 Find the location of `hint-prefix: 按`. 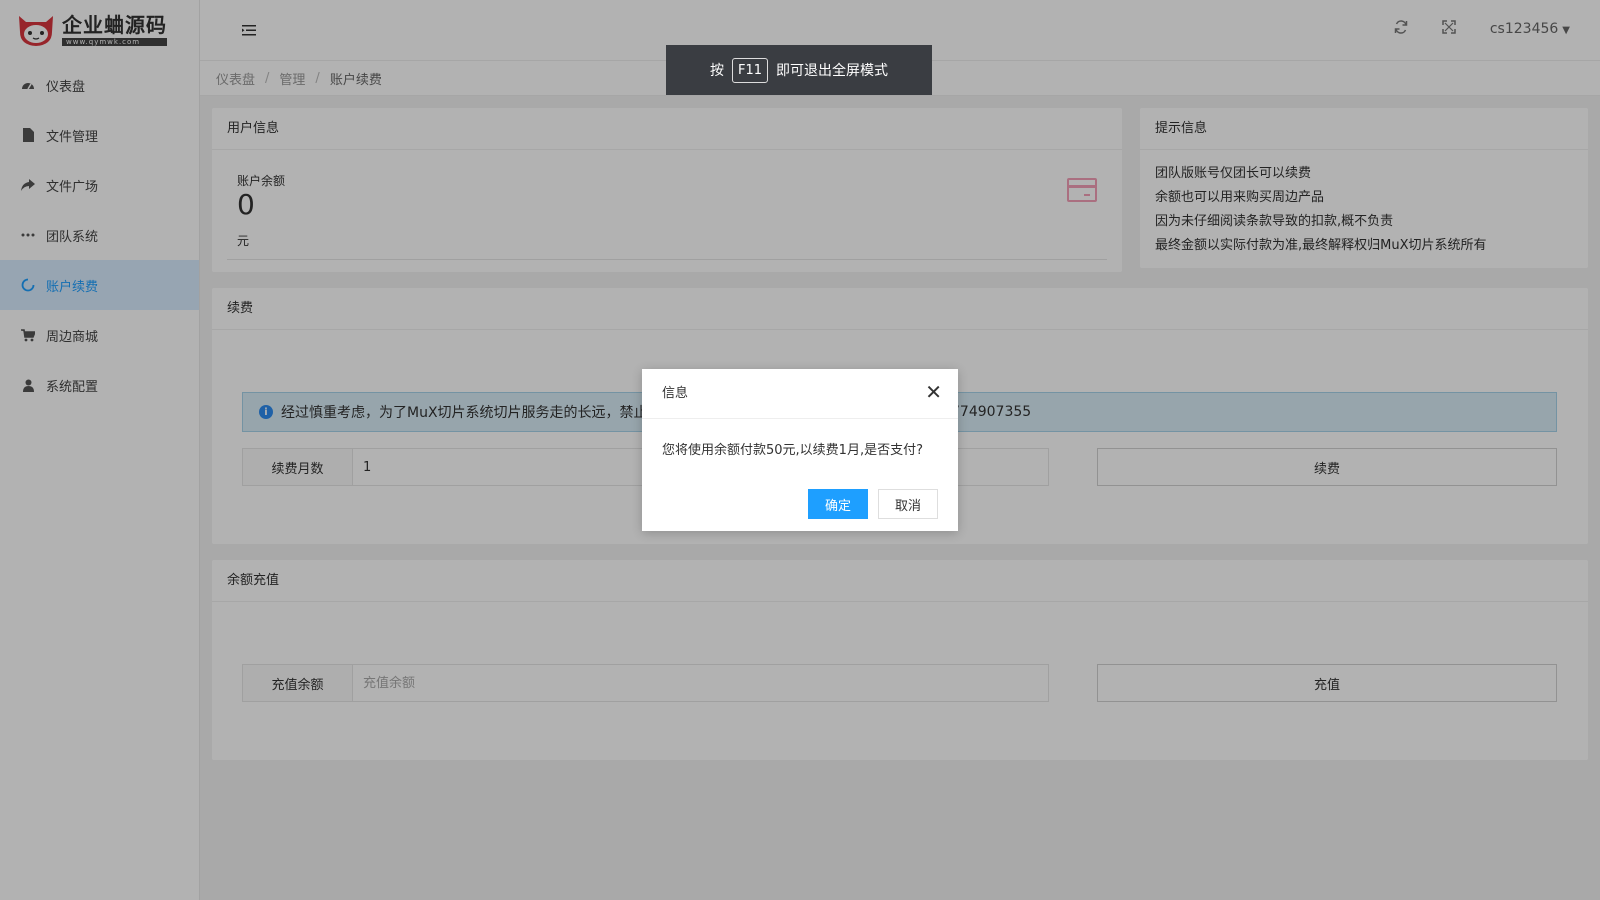

hint-prefix: 按 is located at coordinates (716, 71).